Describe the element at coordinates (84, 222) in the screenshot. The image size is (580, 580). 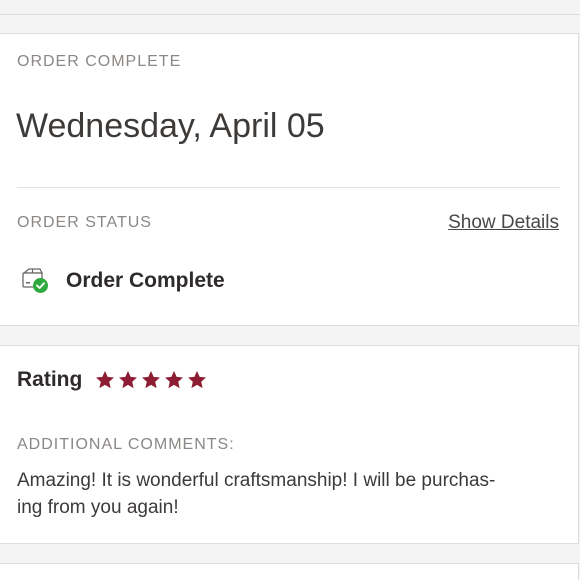
I see `order-status-label: ORDER STATUS` at that location.